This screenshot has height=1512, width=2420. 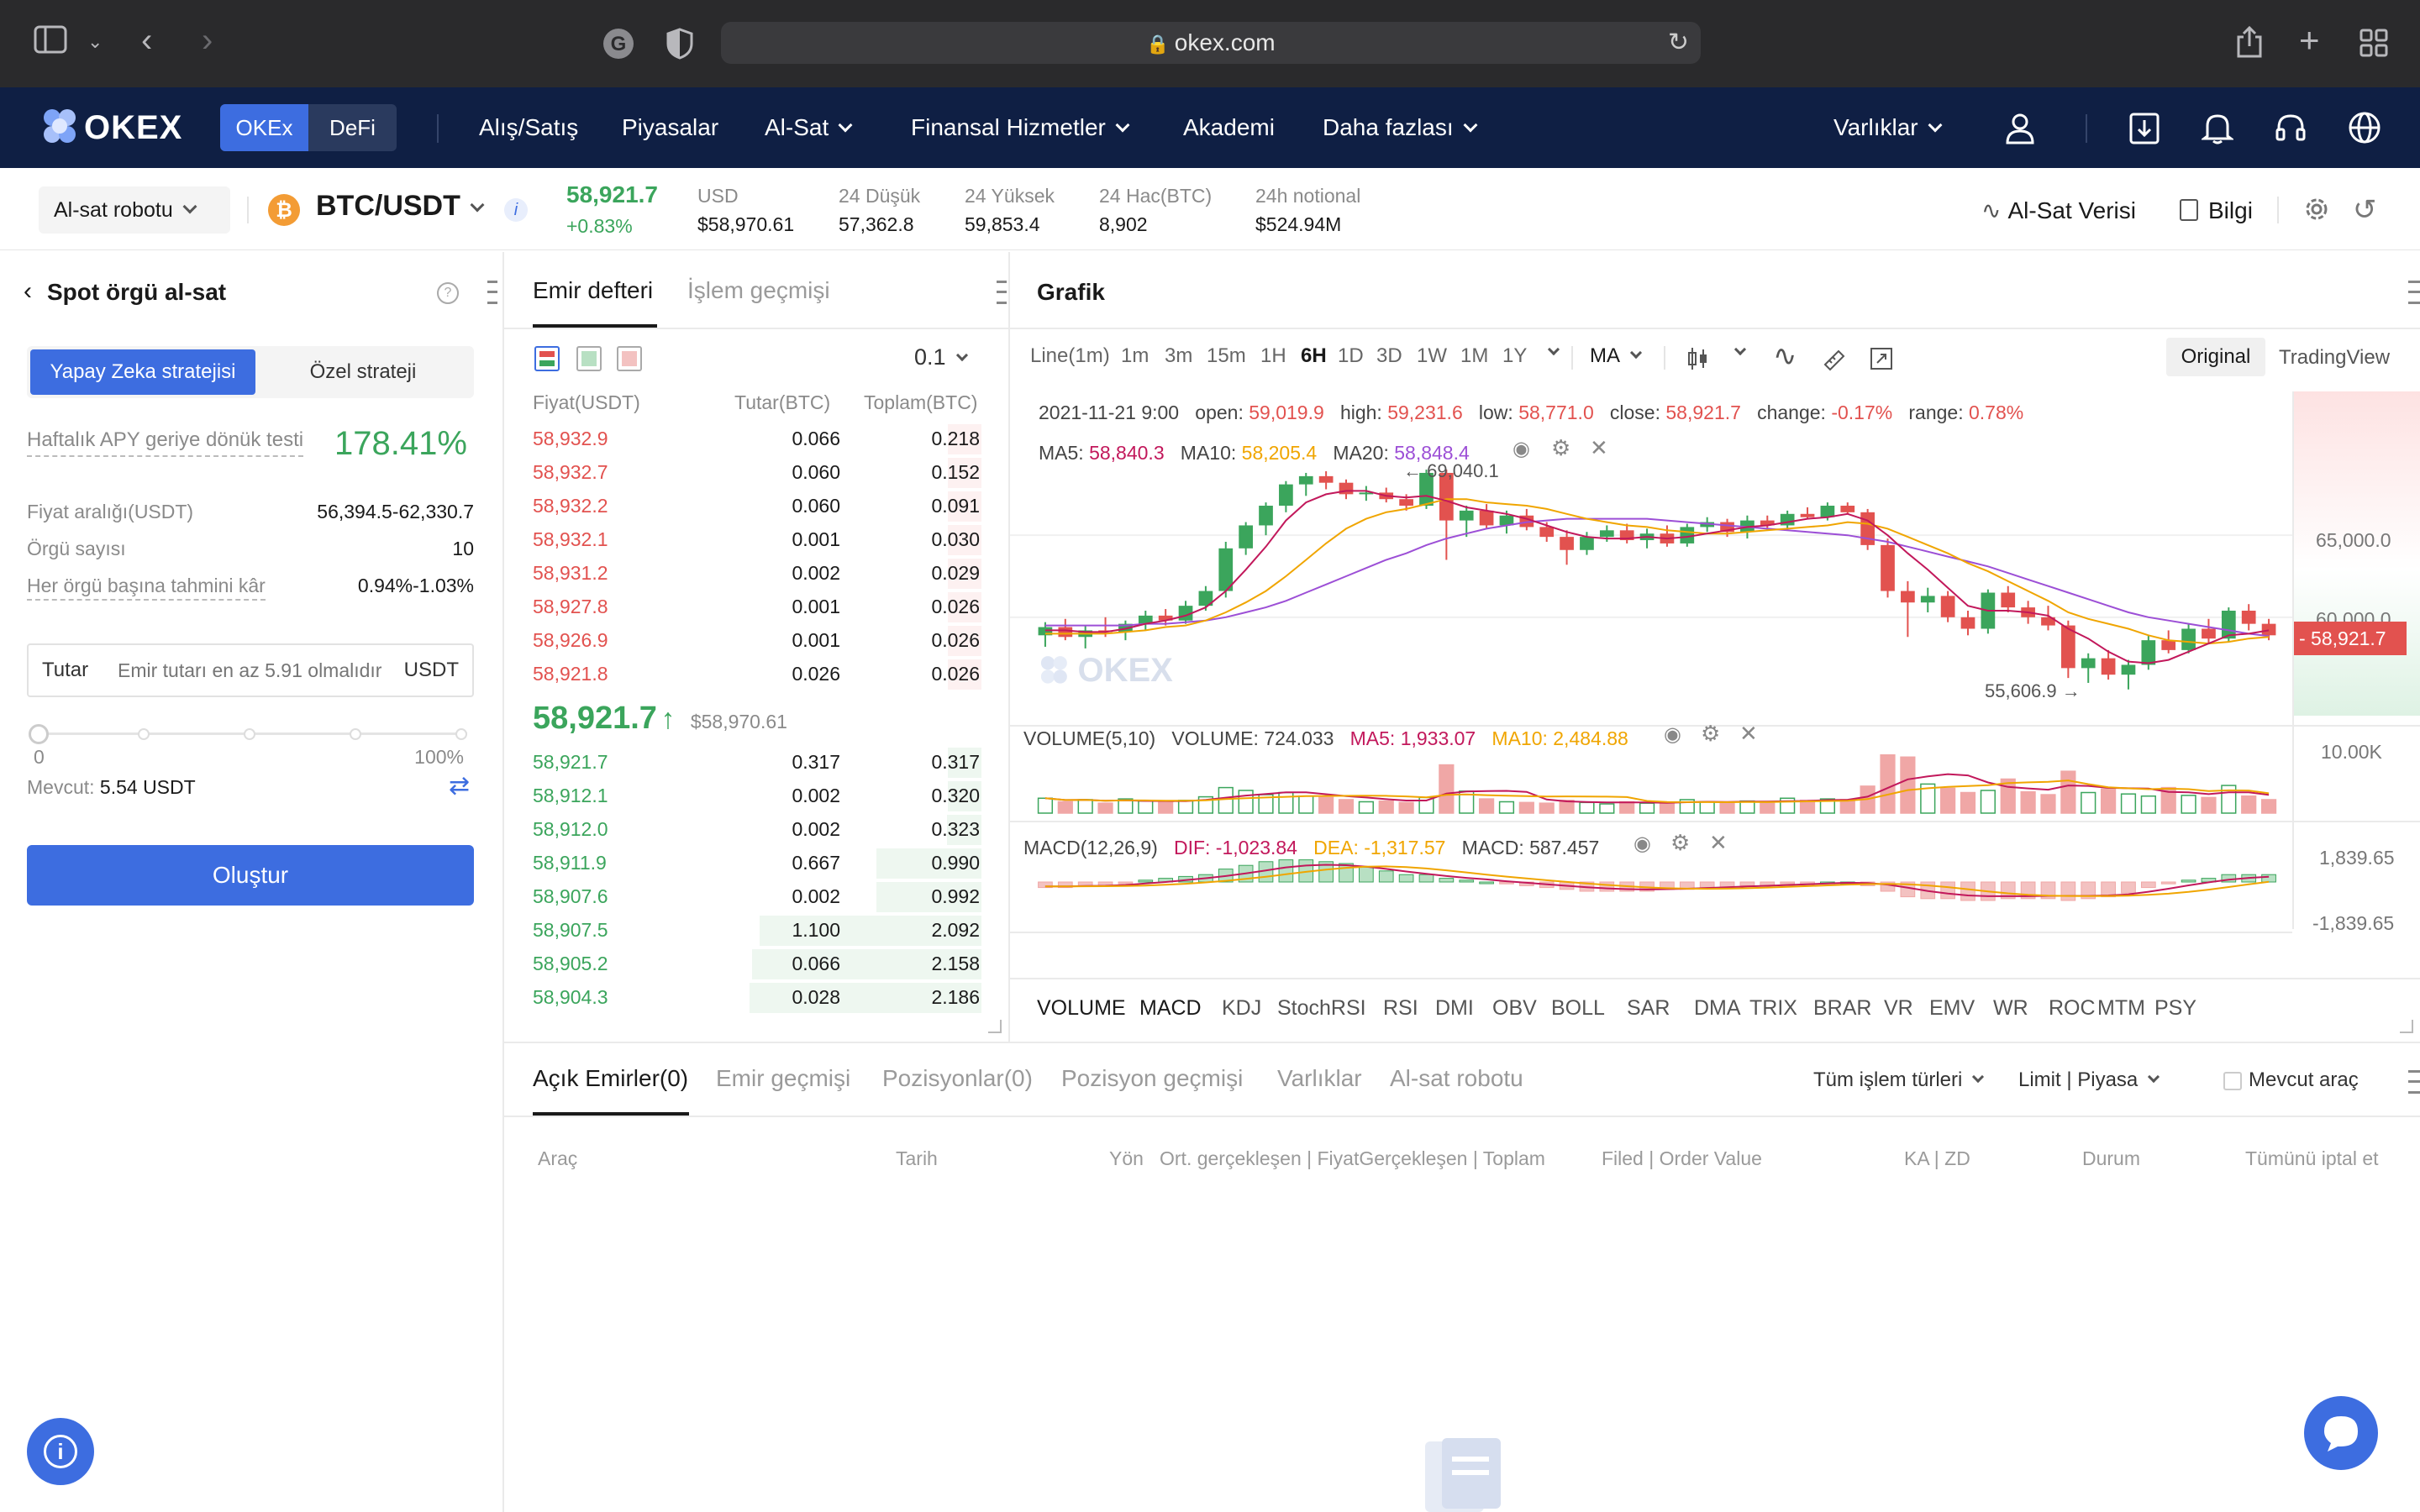 What do you see at coordinates (757, 830) in the screenshot?
I see `bid-row: 58,912.0 0.002 0.323` at bounding box center [757, 830].